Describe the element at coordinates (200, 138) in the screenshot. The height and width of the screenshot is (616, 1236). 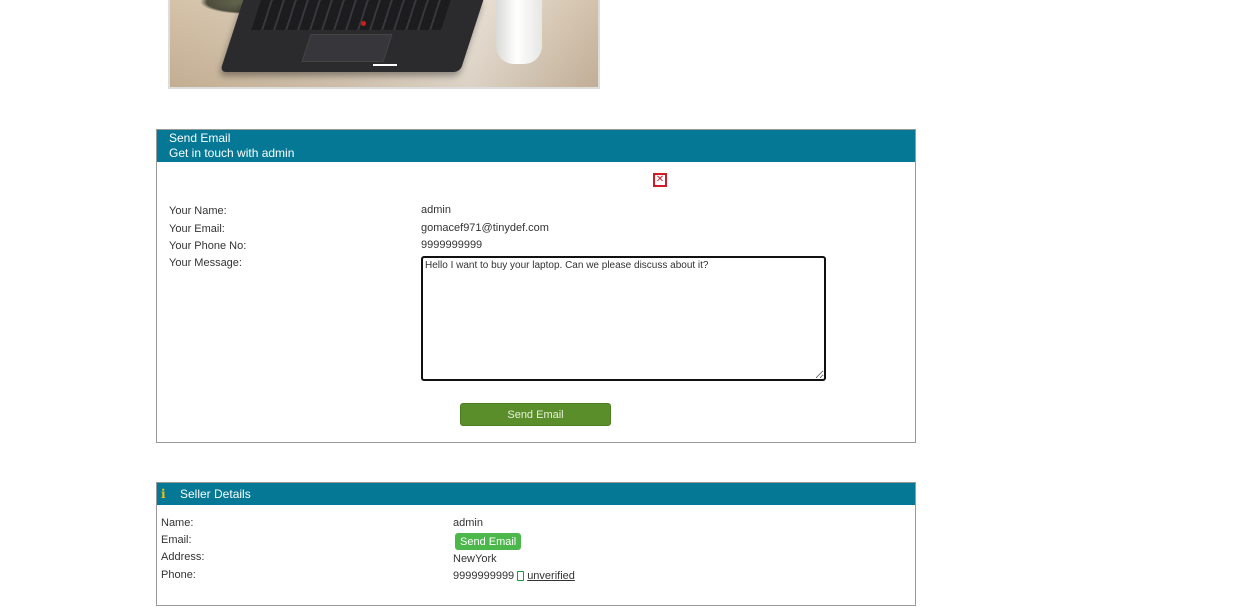
I see `panel-title: Send Email` at that location.